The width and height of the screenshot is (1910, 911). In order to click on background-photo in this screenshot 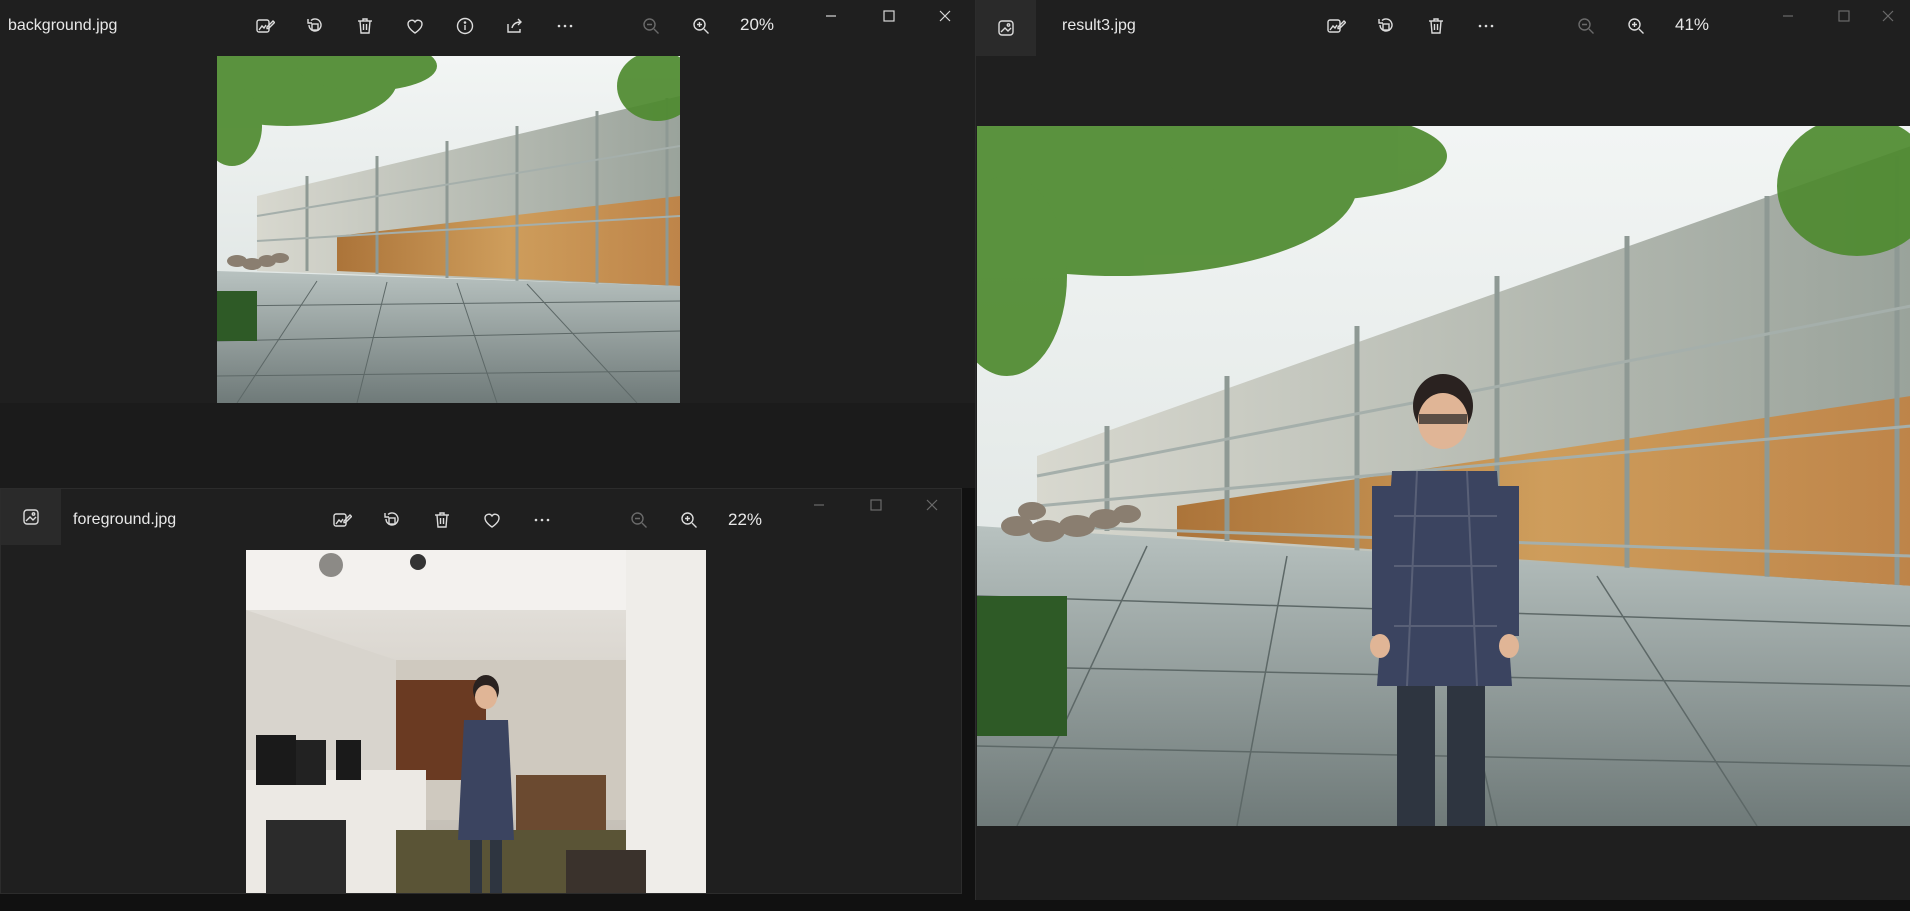, I will do `click(448, 229)`.